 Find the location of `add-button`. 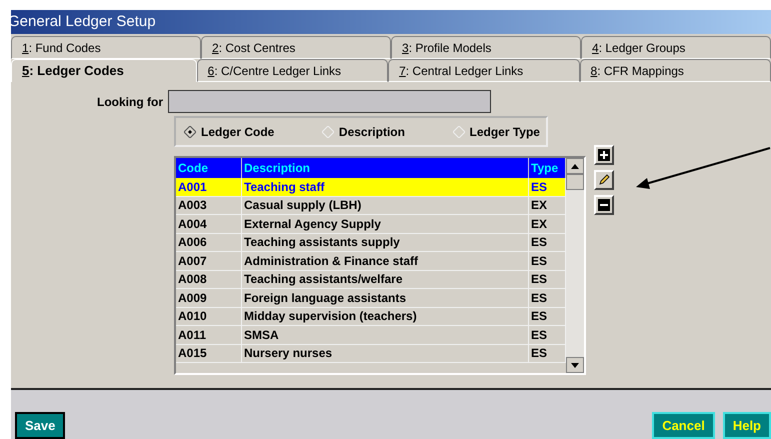

add-button is located at coordinates (604, 155).